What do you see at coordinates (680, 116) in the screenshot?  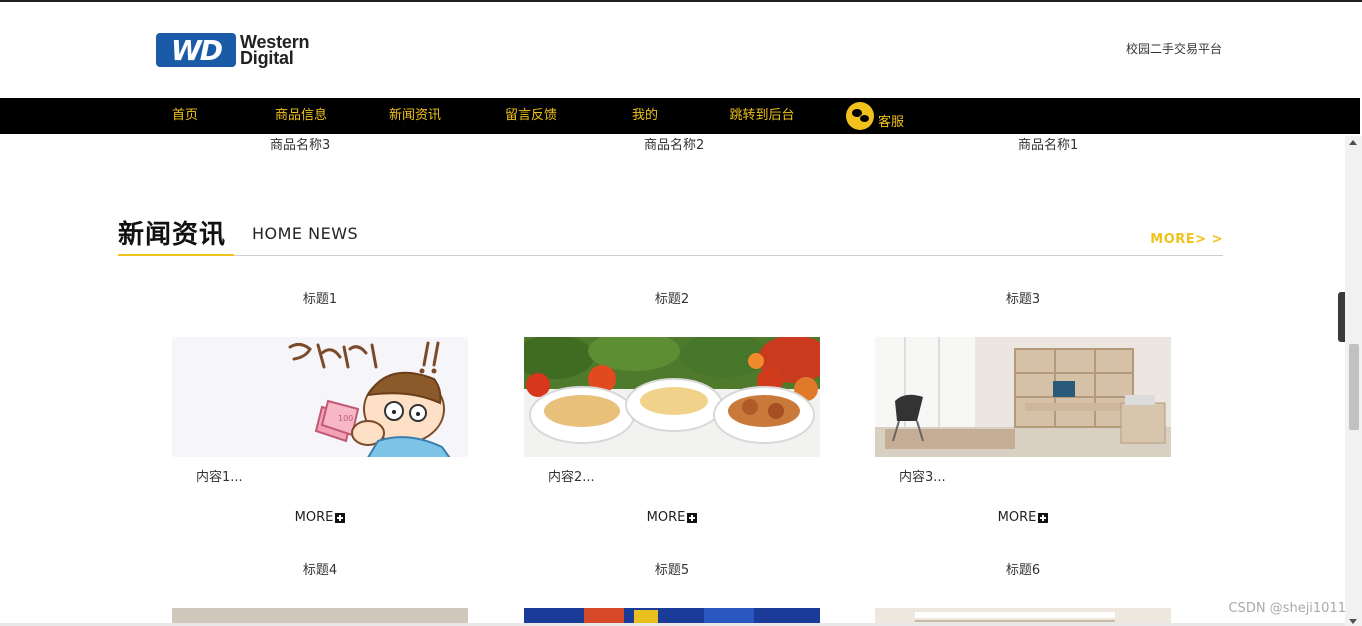 I see `main-nav: 首页 商品信息 新闻资讯 留言反馈 我的 跳转到后台 客服` at bounding box center [680, 116].